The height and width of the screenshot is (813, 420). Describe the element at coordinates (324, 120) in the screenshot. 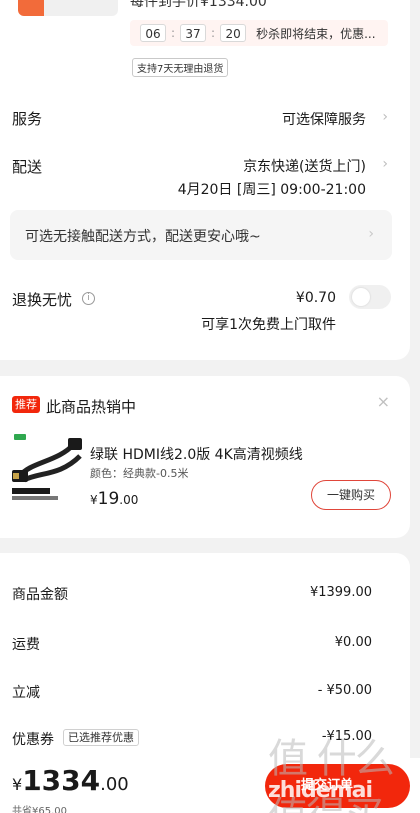

I see `service-value: 可选保障服务` at that location.